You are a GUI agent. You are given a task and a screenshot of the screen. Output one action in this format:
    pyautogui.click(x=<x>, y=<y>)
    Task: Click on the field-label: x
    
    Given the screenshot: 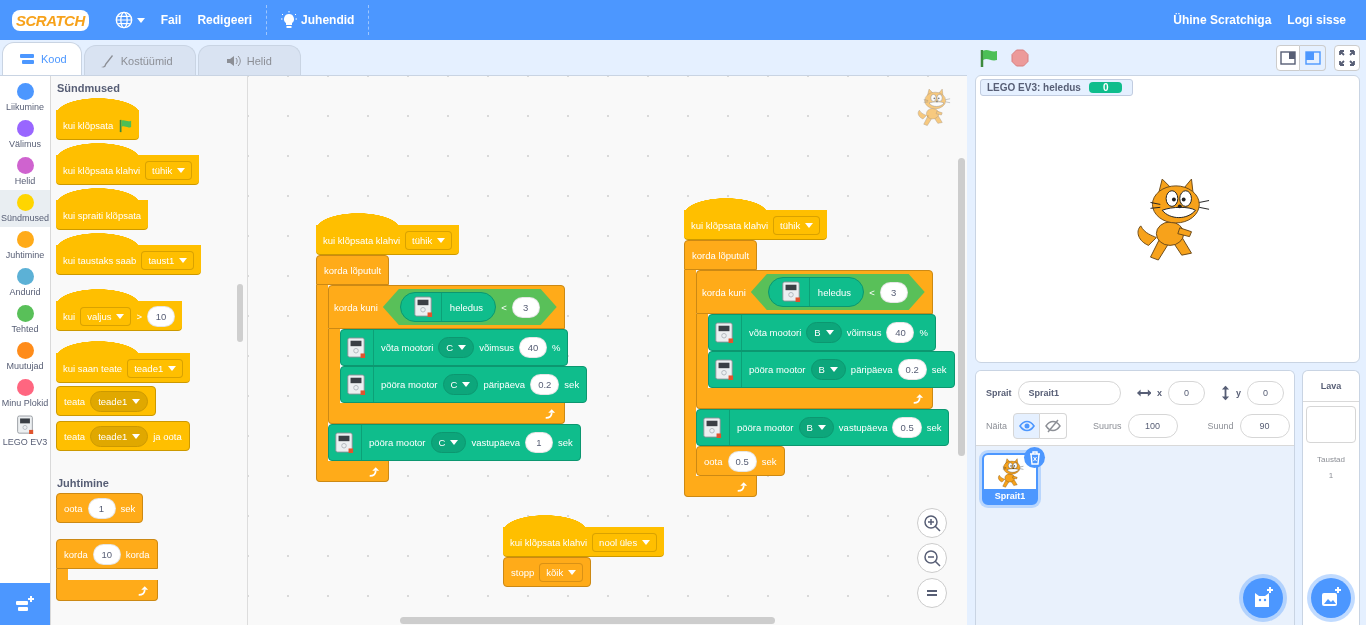 What is the action you would take?
    pyautogui.click(x=1159, y=393)
    